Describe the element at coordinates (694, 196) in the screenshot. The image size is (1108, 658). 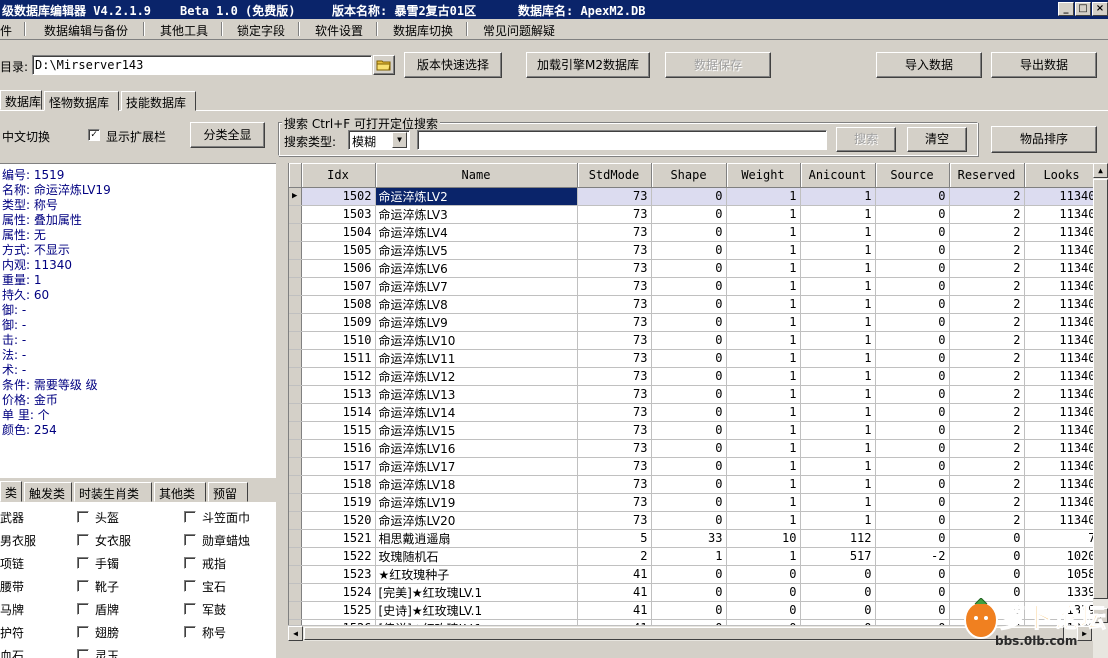
I see `table-row: ▶ 1502 命运淬炼LV2 73 0 1 1 0 2 11340` at that location.